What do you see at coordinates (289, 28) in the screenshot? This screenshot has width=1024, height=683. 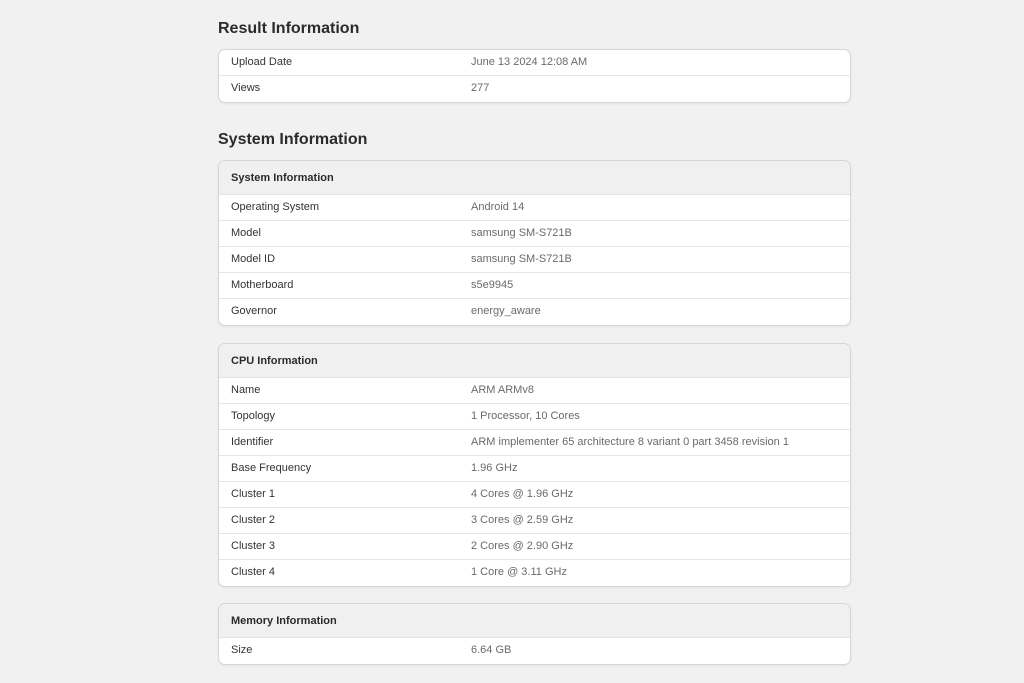 I see `result-information-title: Result Information` at bounding box center [289, 28].